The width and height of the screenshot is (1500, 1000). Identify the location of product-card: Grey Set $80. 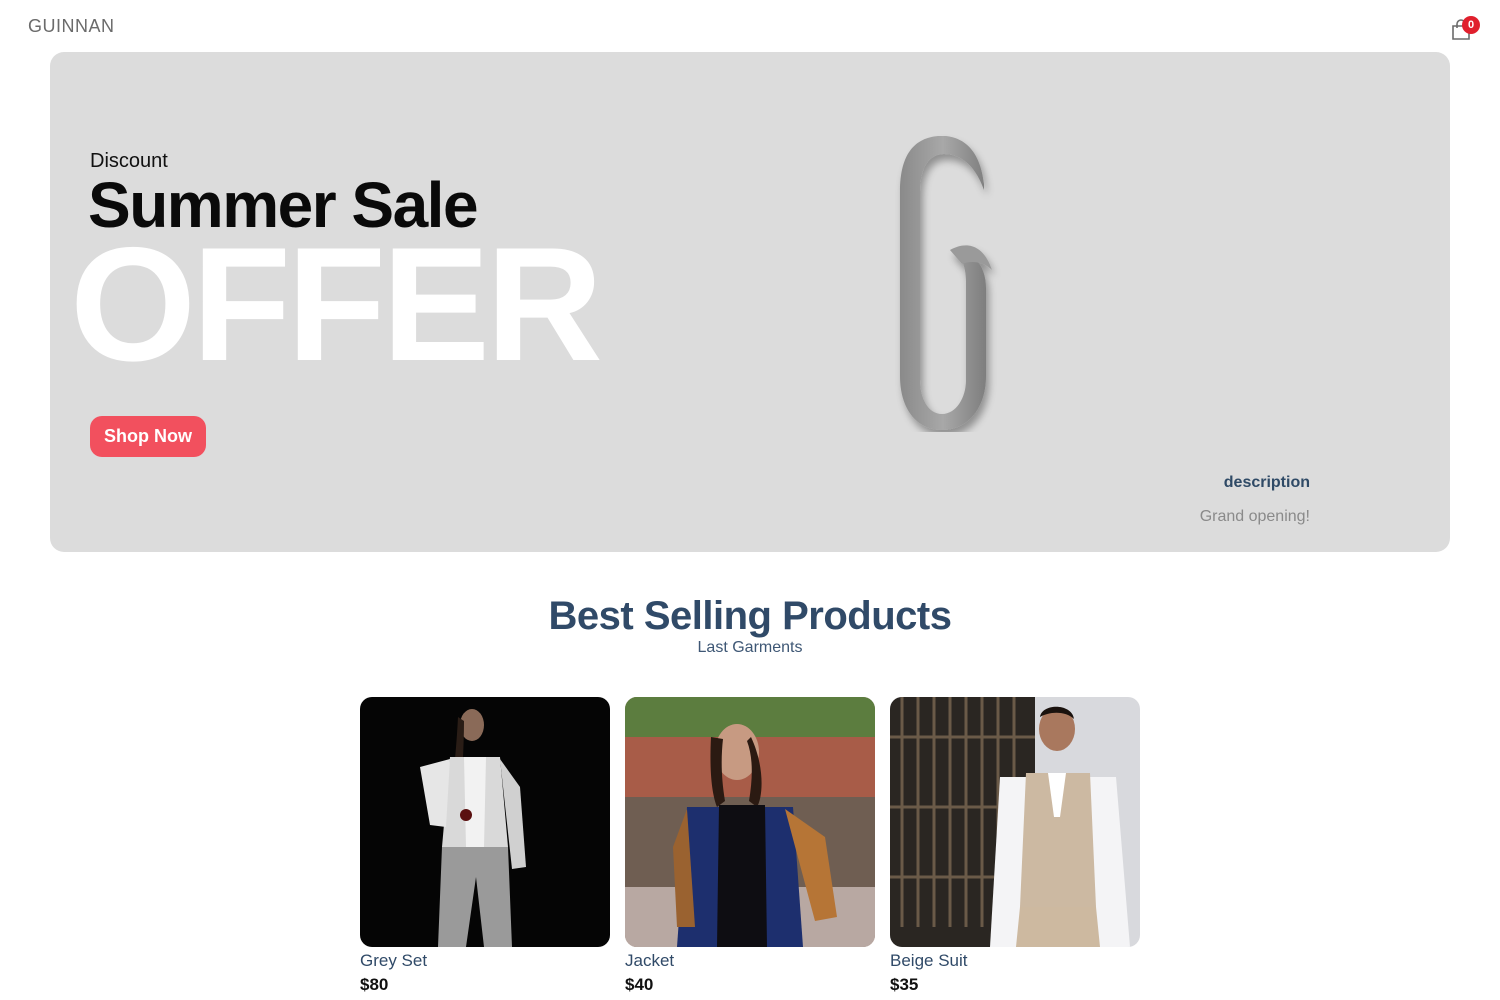
(485, 846).